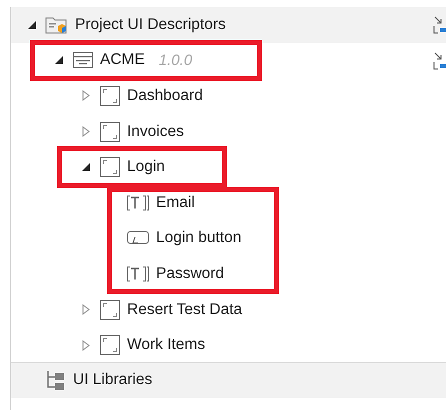 The image size is (446, 410). What do you see at coordinates (184, 309) in the screenshot?
I see `tree-item: Resert Test Data` at bounding box center [184, 309].